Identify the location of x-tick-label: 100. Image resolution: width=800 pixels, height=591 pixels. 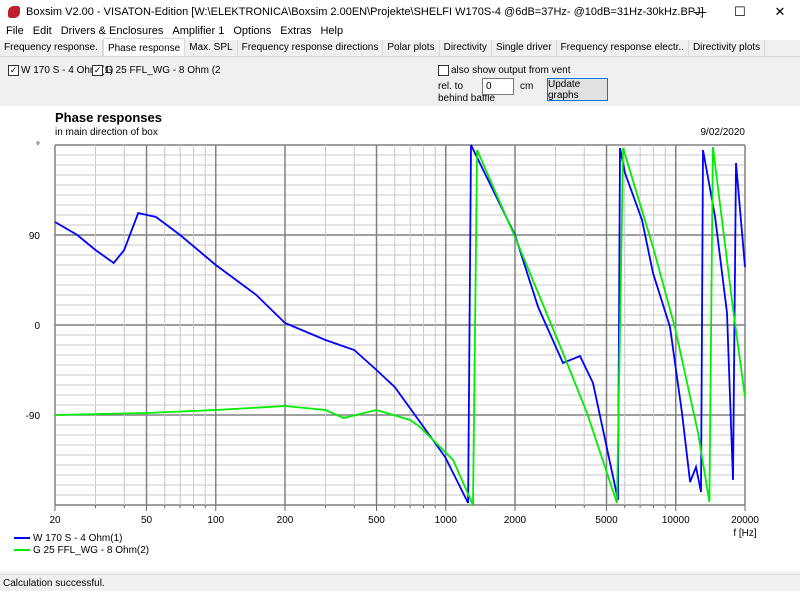
(215, 520).